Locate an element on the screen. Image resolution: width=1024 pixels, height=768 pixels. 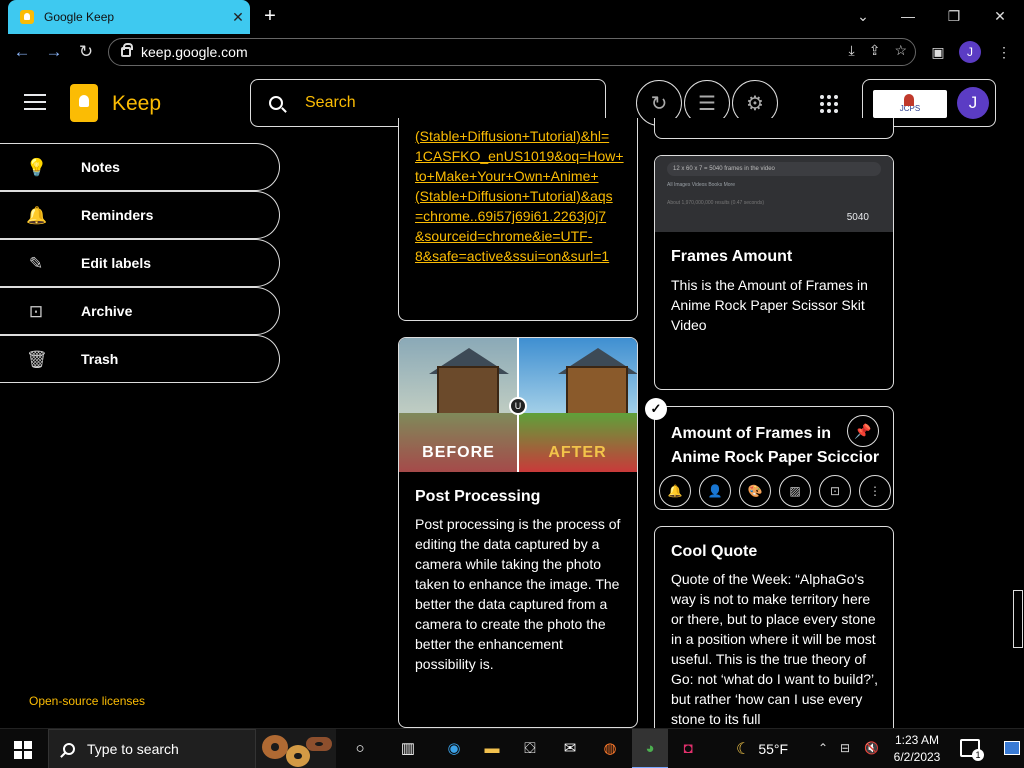
screenshot-query: 12 x 60 x 7 = 5040 frames in the video is located at coordinates (774, 169).